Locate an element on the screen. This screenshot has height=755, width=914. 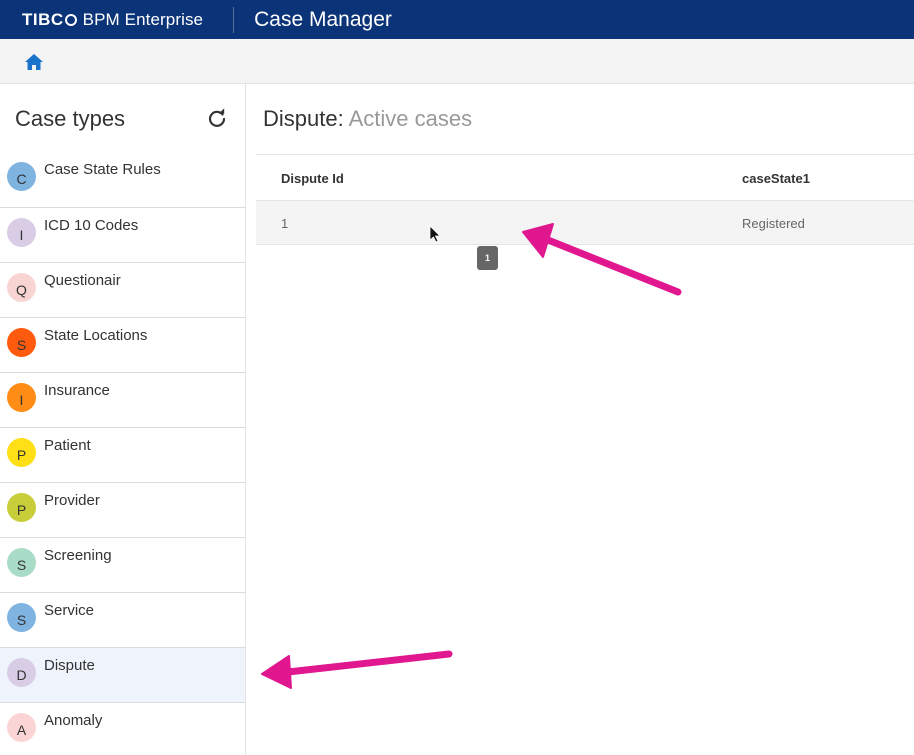
globe-icon is located at coordinates (70, 19).